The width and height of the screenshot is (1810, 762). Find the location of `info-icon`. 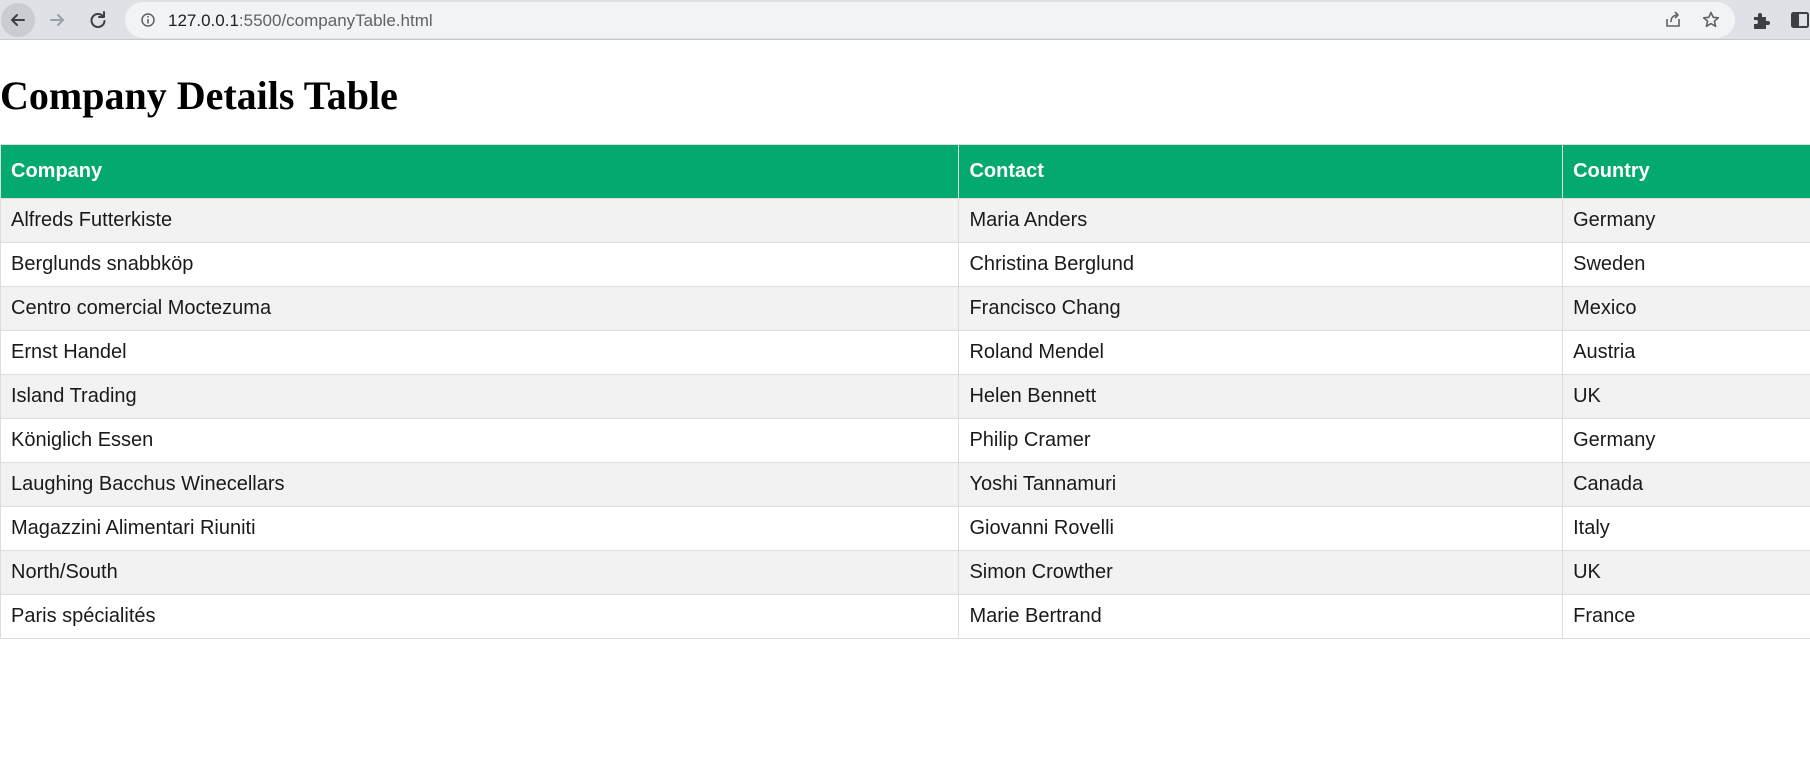

info-icon is located at coordinates (148, 20).